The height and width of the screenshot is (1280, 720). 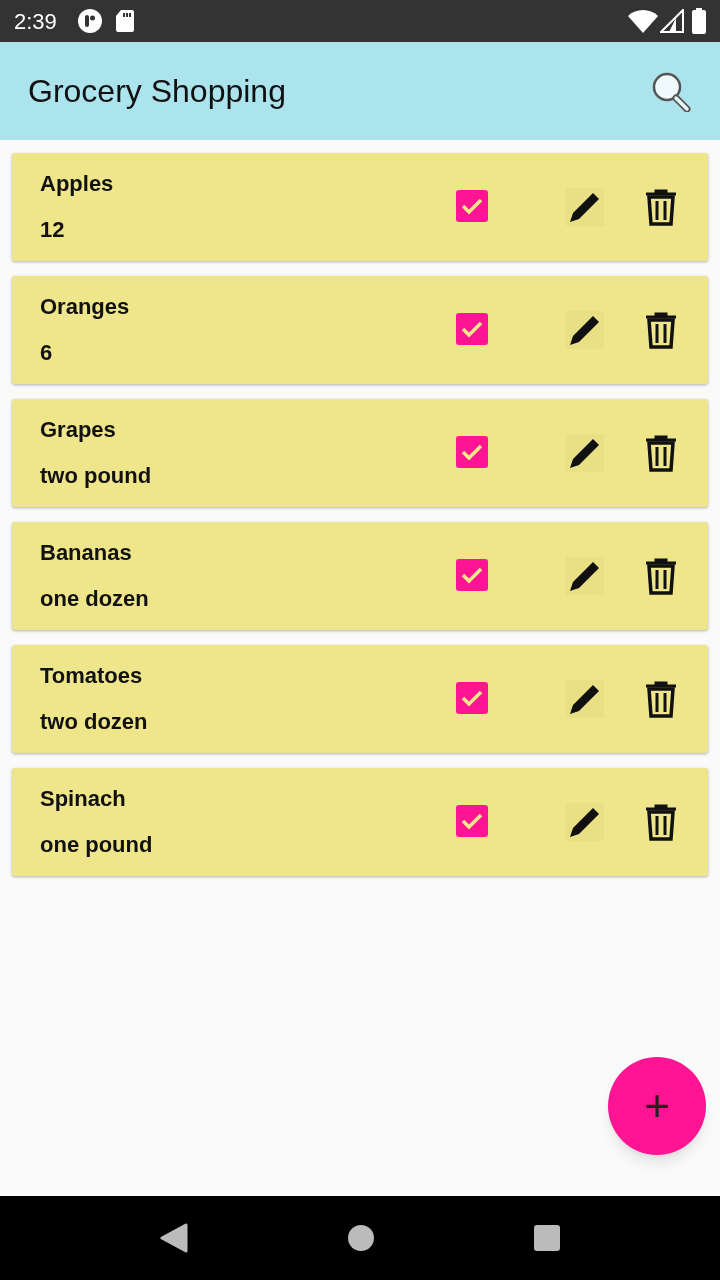 What do you see at coordinates (174, 1238) in the screenshot?
I see `back-icon` at bounding box center [174, 1238].